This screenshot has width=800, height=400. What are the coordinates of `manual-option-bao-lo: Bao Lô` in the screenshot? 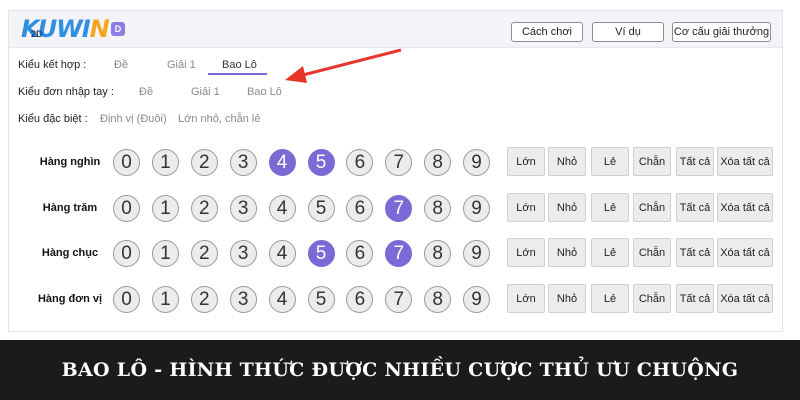 It's located at (264, 92).